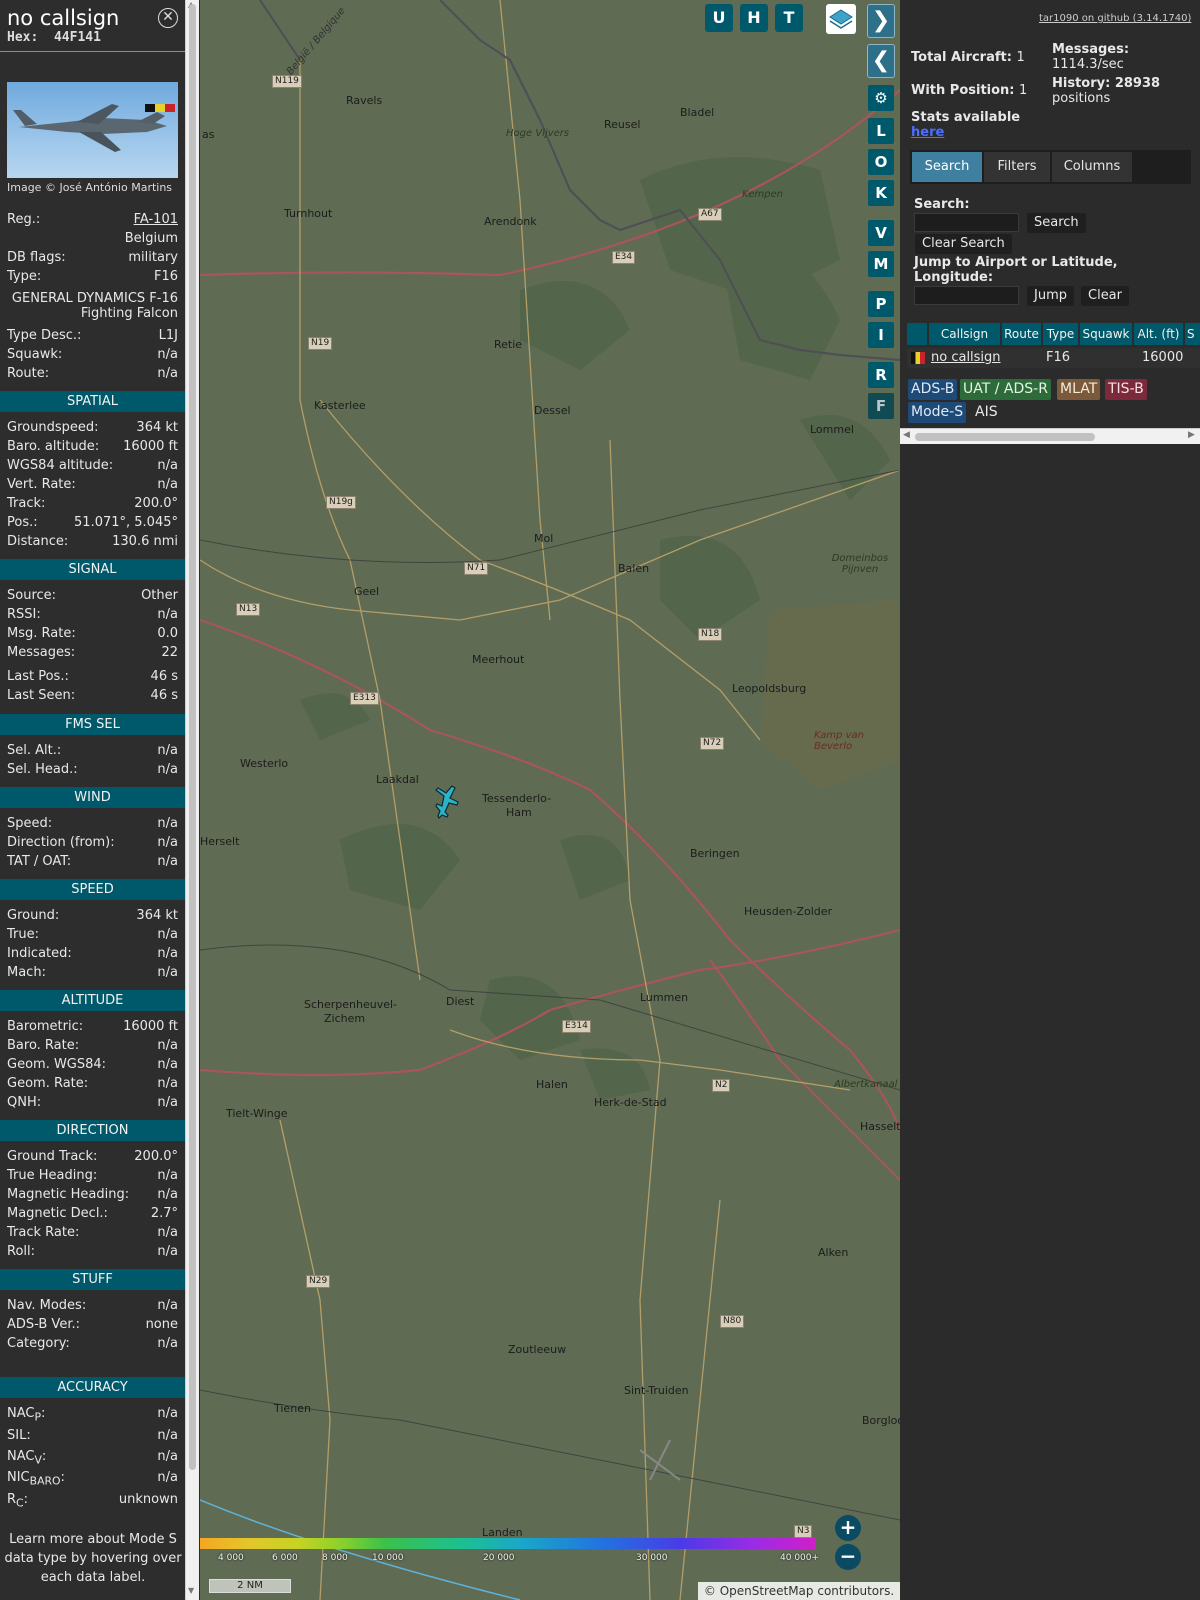  Describe the element at coordinates (231, 1558) in the screenshot. I see `altitude-legend-label: 4 000` at that location.